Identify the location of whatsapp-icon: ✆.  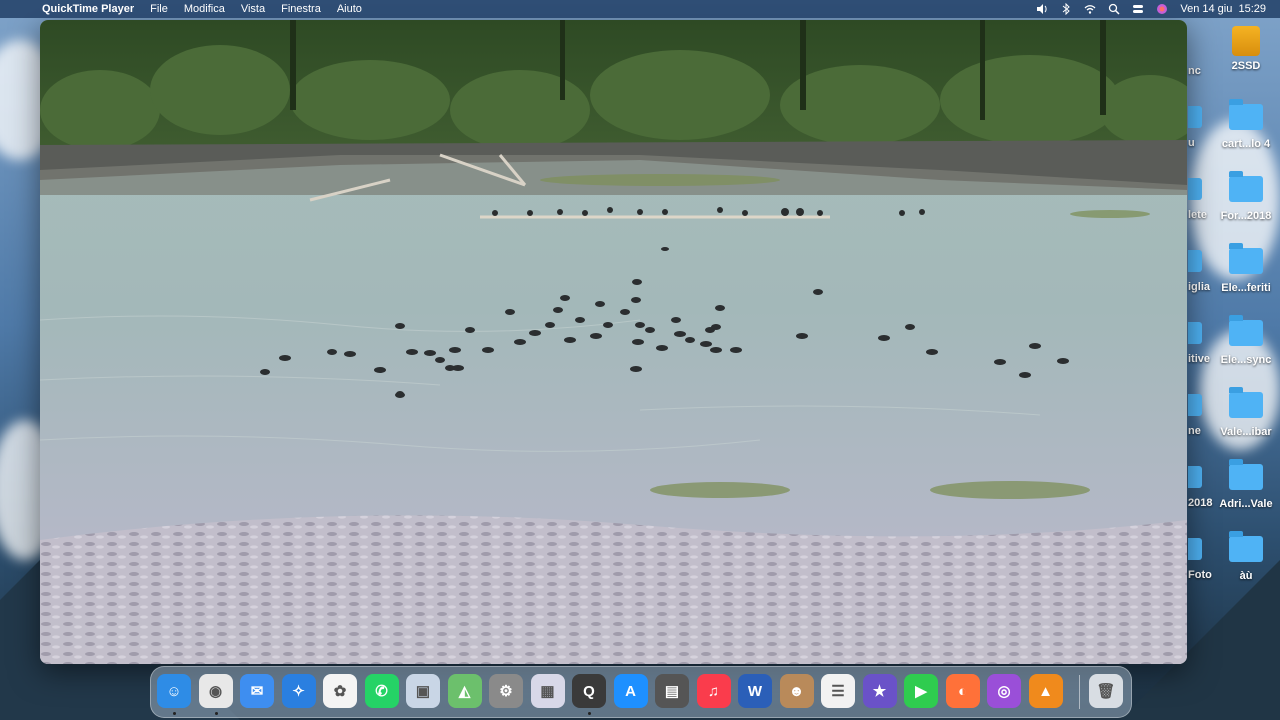
(381, 691).